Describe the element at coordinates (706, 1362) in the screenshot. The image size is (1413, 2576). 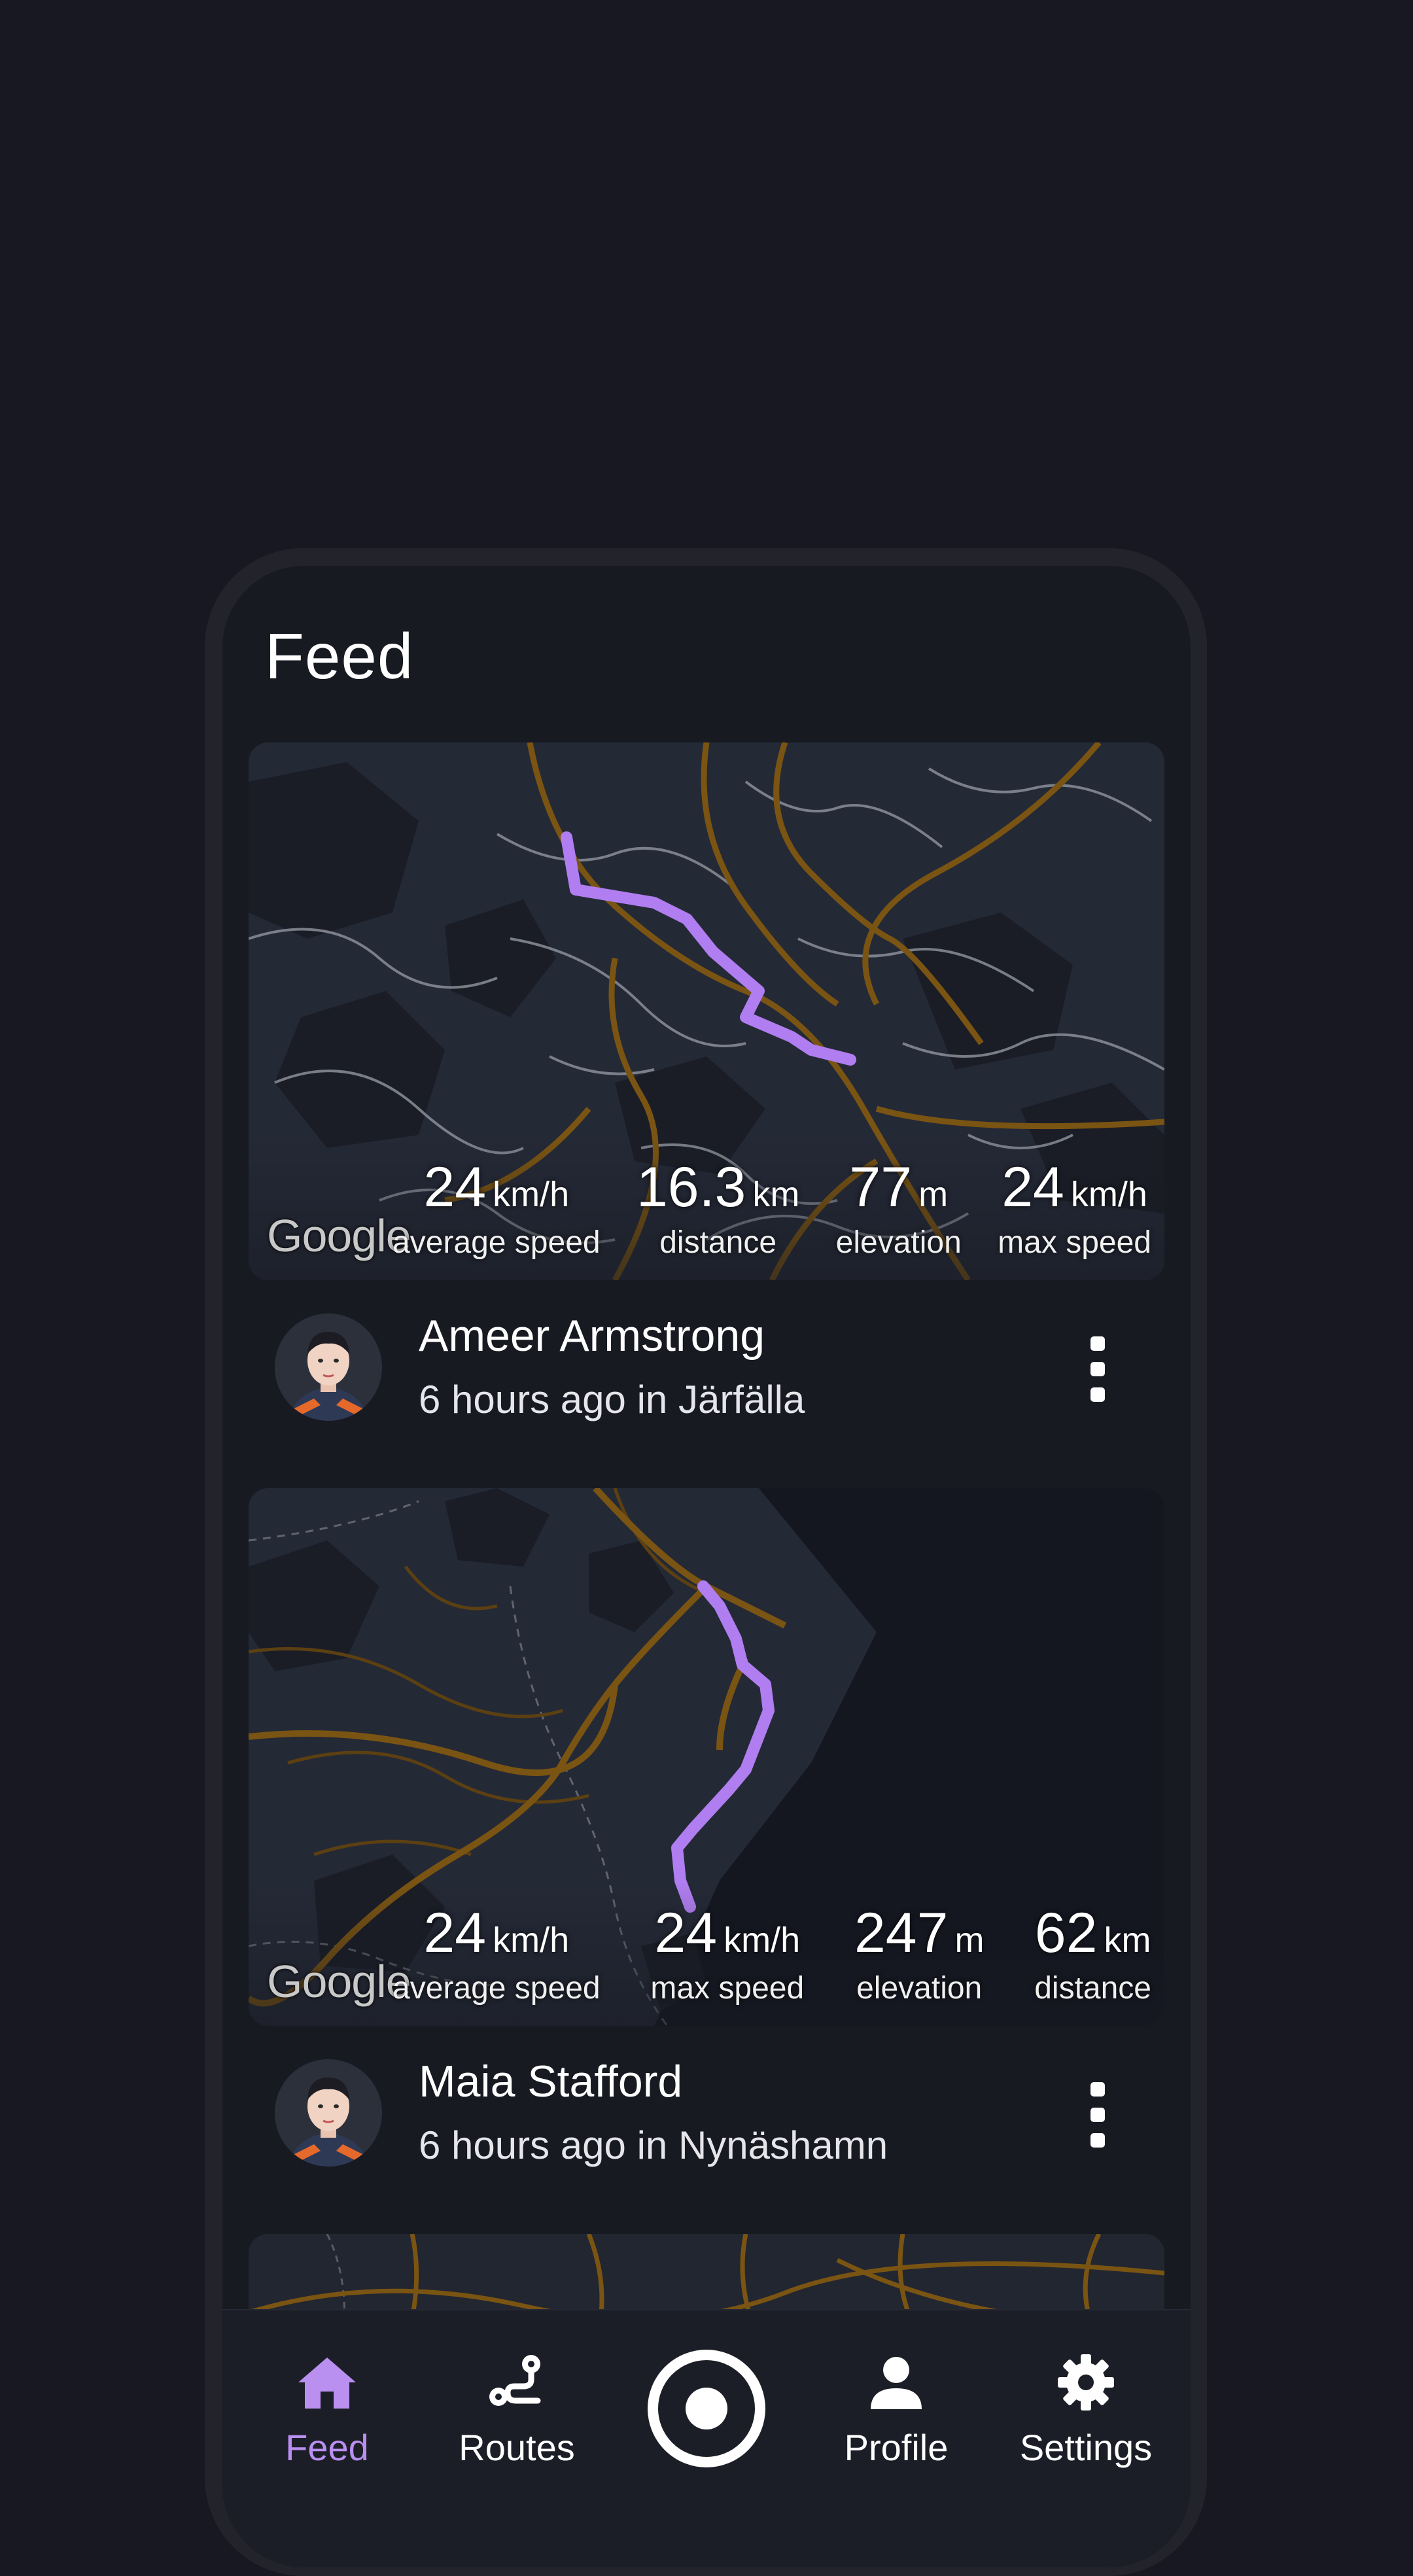
I see `post-header: Ameer Armstrong 6 hours ago in Järfälla` at that location.